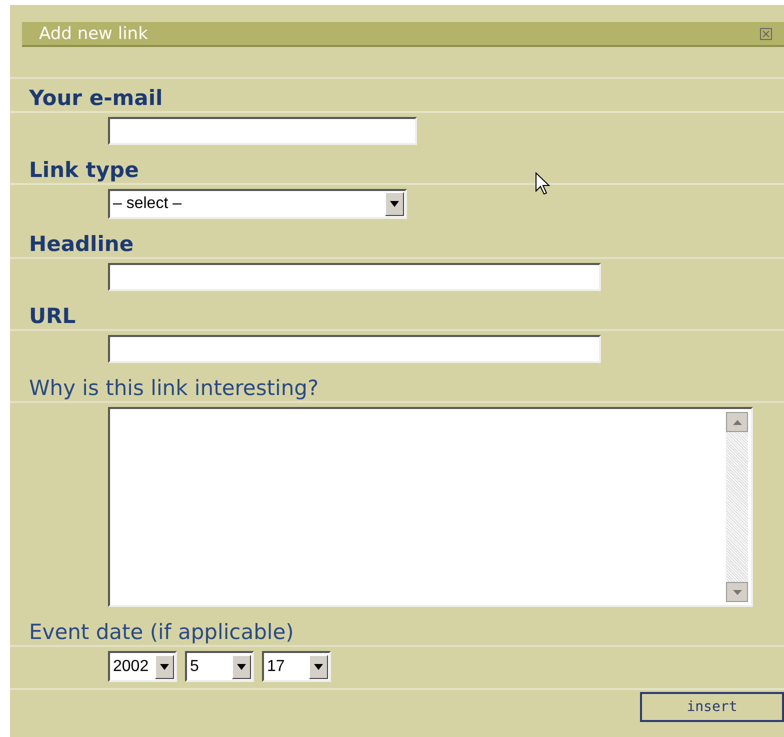  I want to click on field-label: Your e-mail, so click(96, 98).